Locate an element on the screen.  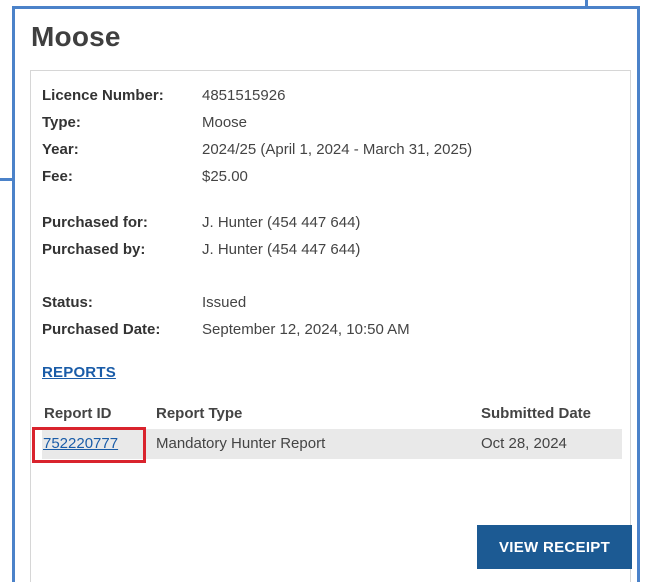
reports-heading-link: REPORTS is located at coordinates (79, 372).